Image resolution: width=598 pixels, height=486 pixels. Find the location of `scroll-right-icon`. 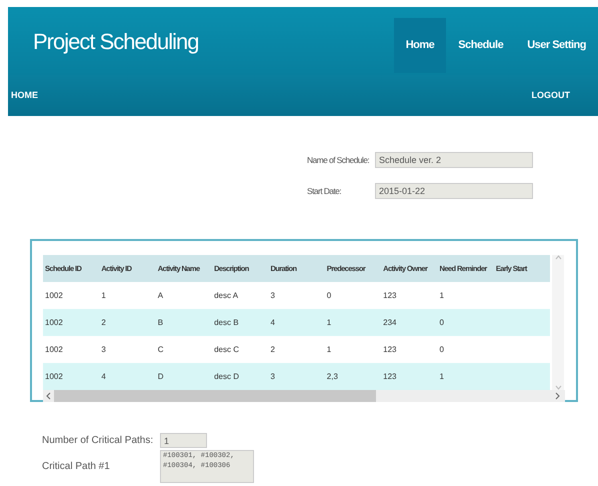

scroll-right-icon is located at coordinates (557, 396).